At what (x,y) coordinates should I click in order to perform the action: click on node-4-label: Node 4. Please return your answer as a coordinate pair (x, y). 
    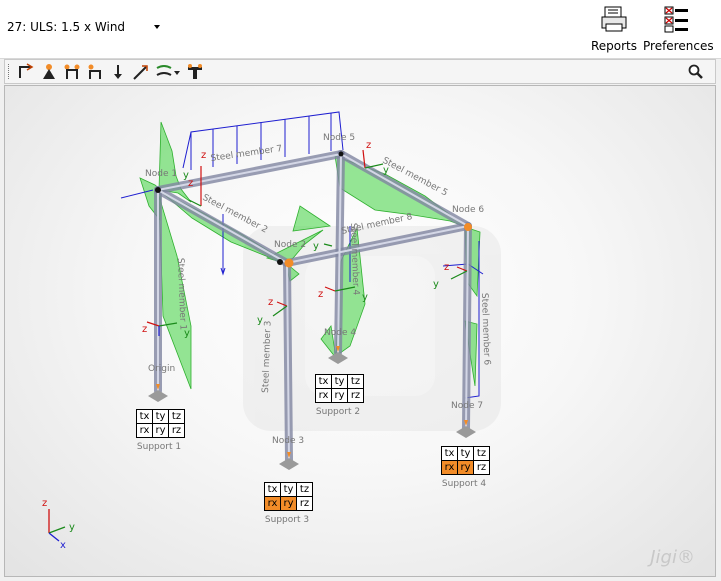
    Looking at the image, I should click on (340, 333).